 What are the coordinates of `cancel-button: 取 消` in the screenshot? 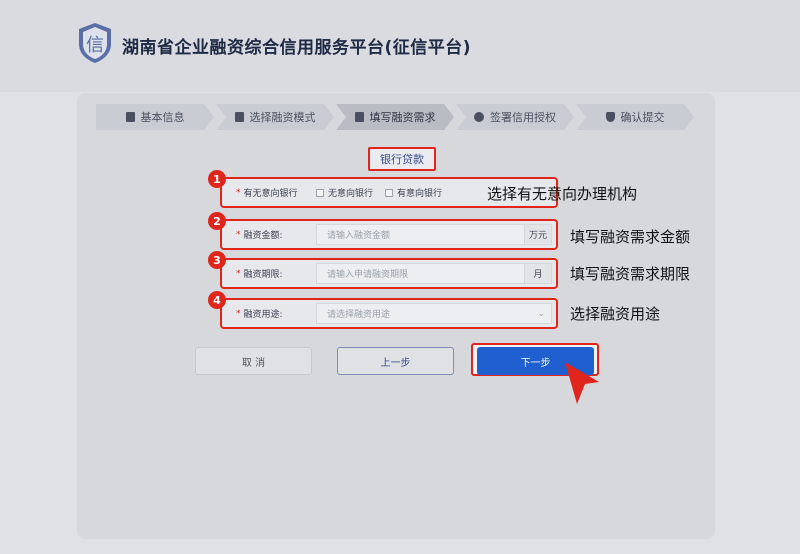 It's located at (253, 361).